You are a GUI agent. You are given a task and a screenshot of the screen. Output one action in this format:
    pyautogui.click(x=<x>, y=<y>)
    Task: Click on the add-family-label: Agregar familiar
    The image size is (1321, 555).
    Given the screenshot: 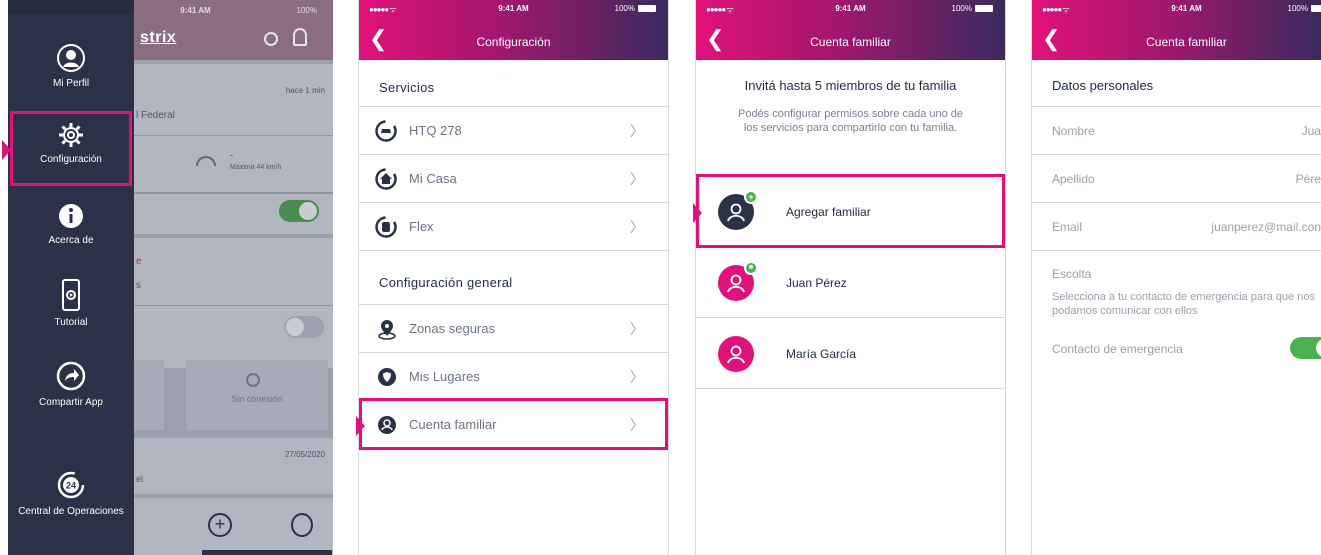 What is the action you would take?
    pyautogui.click(x=828, y=211)
    